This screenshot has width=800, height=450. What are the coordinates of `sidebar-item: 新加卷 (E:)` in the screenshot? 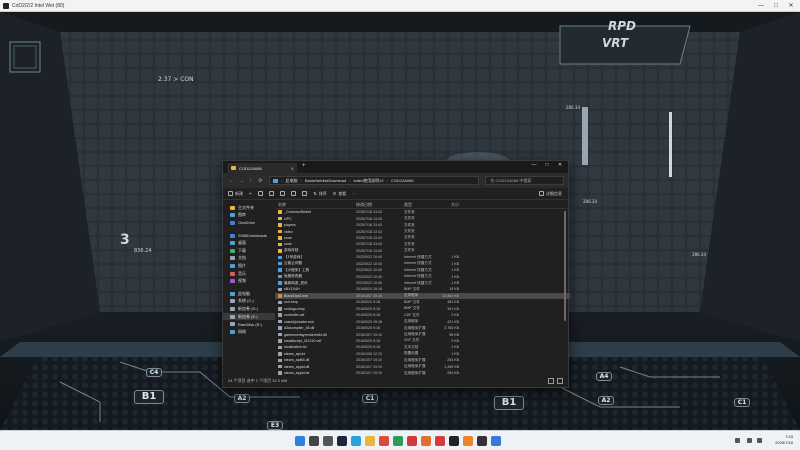 It's located at (249, 316).